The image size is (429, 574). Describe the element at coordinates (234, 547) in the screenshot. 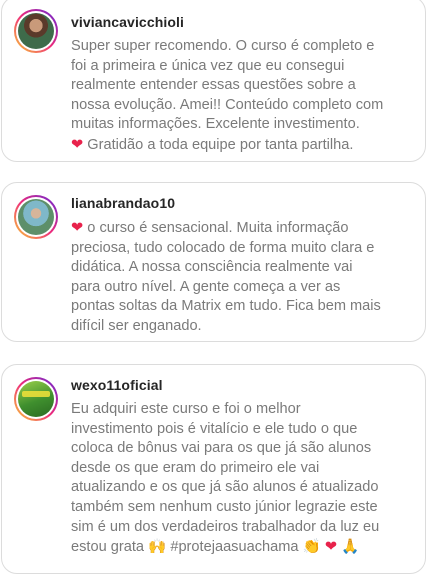

I see `hashtag-link: #protejaasuachama` at that location.